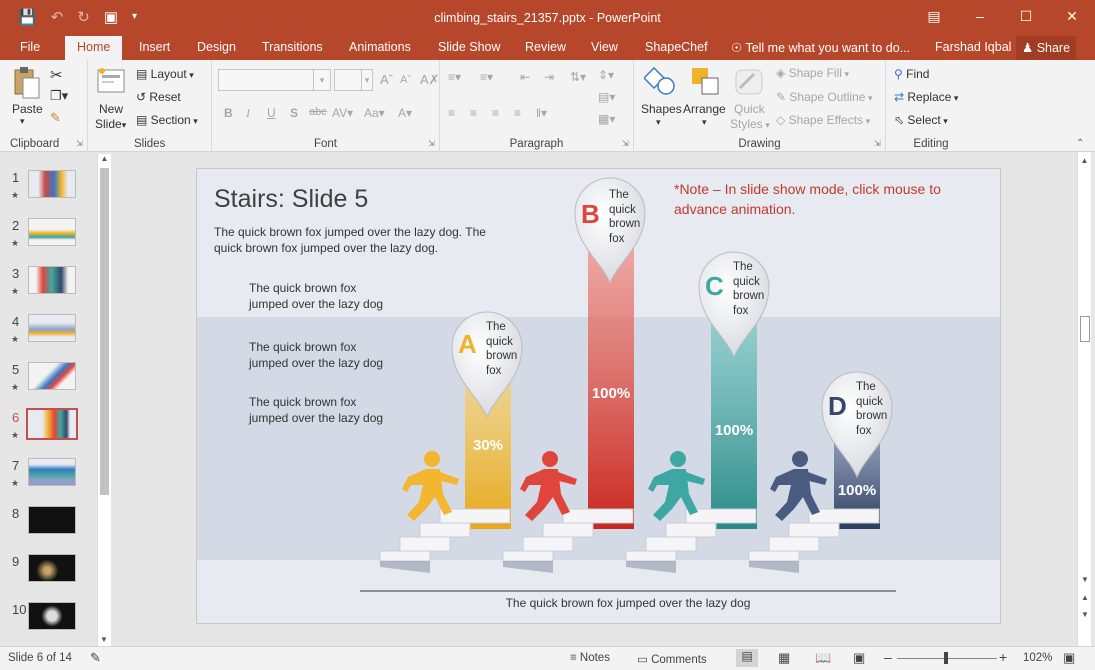 The width and height of the screenshot is (1095, 670). I want to click on maximize-icon: ☐, so click(1026, 16).